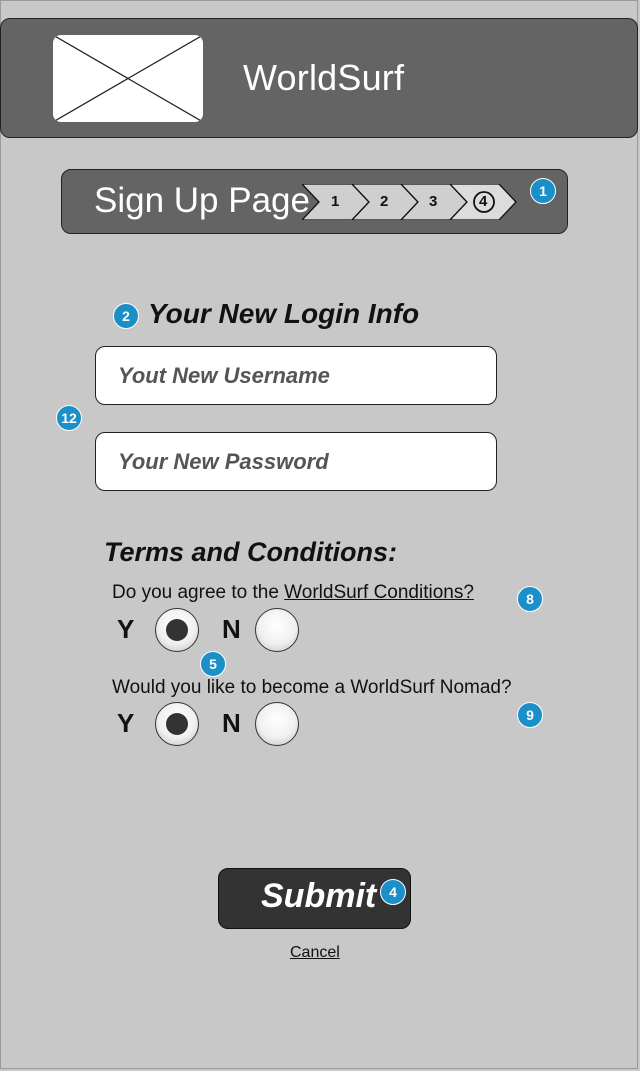  I want to click on annotation-badge-9: 9, so click(530, 715).